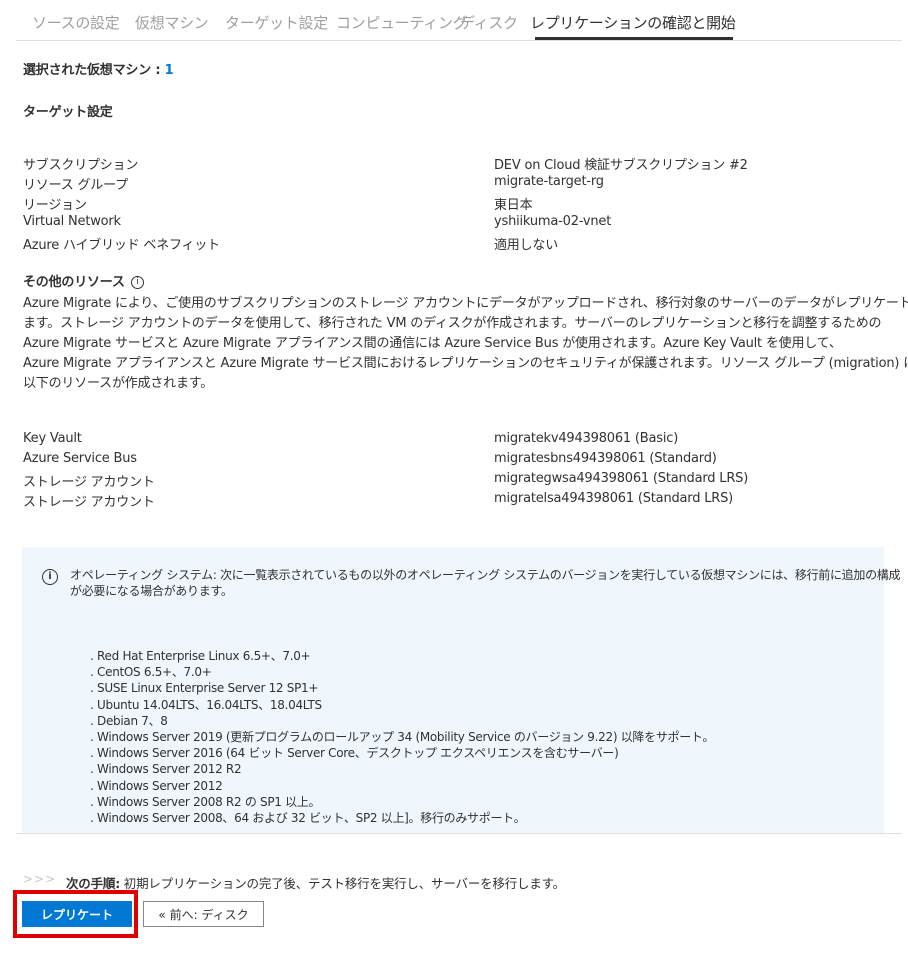 Image resolution: width=908 pixels, height=954 pixels. What do you see at coordinates (342, 883) in the screenshot?
I see `next-steps-text: 初期レプリケーションの完了後、テスト移行を実行し、サーバーを移行します。` at bounding box center [342, 883].